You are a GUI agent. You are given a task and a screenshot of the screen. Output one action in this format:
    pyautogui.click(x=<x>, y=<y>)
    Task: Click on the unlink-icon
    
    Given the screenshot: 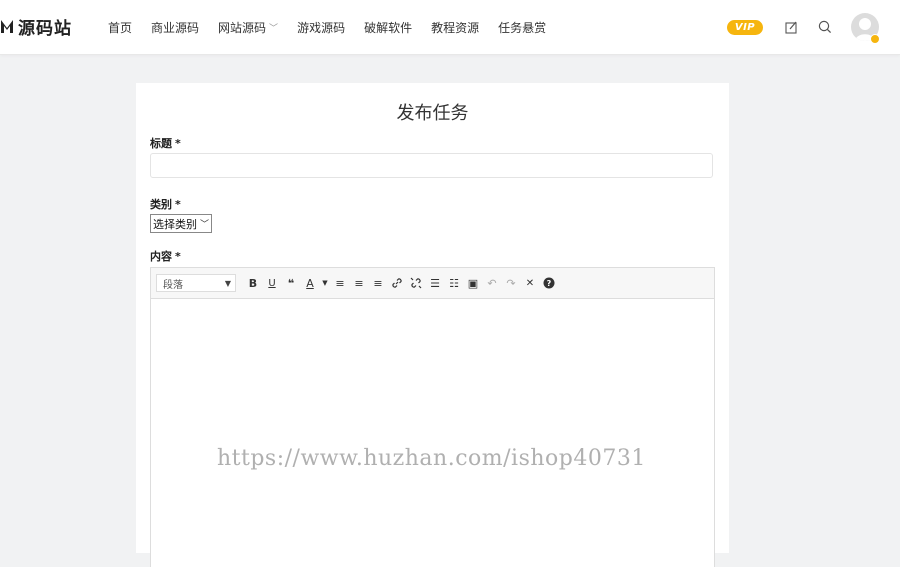 What is the action you would take?
    pyautogui.click(x=416, y=283)
    